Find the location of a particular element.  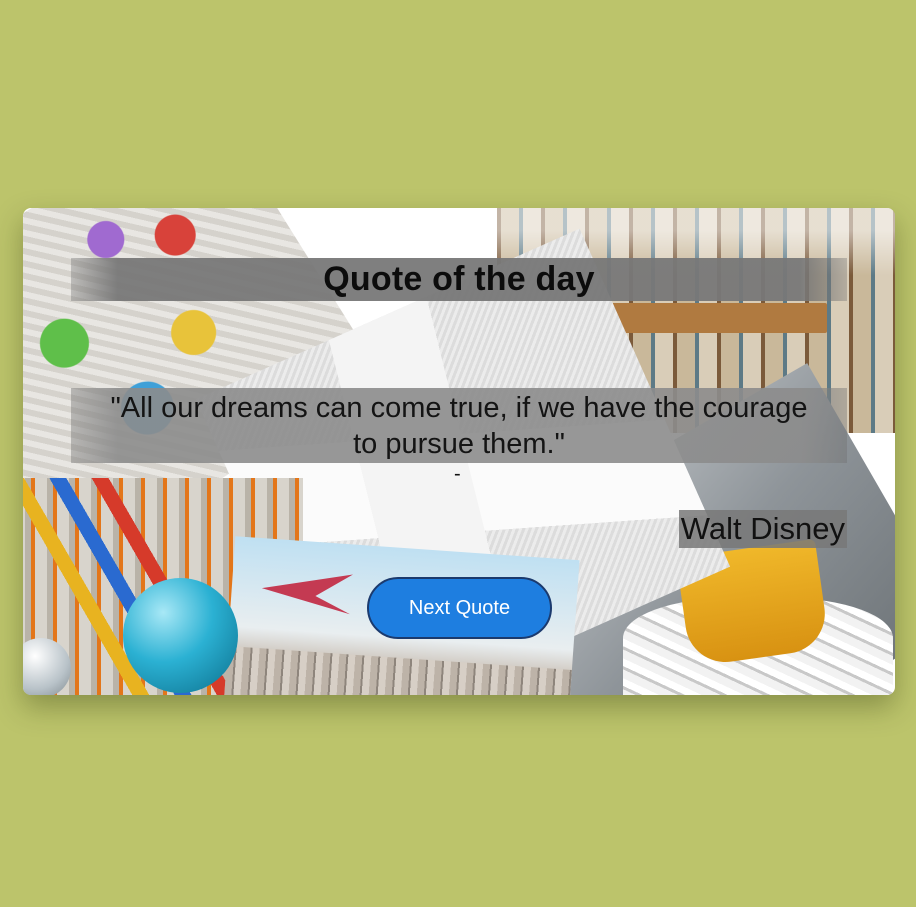

author-panel: Walt Disney is located at coordinates (762, 529).